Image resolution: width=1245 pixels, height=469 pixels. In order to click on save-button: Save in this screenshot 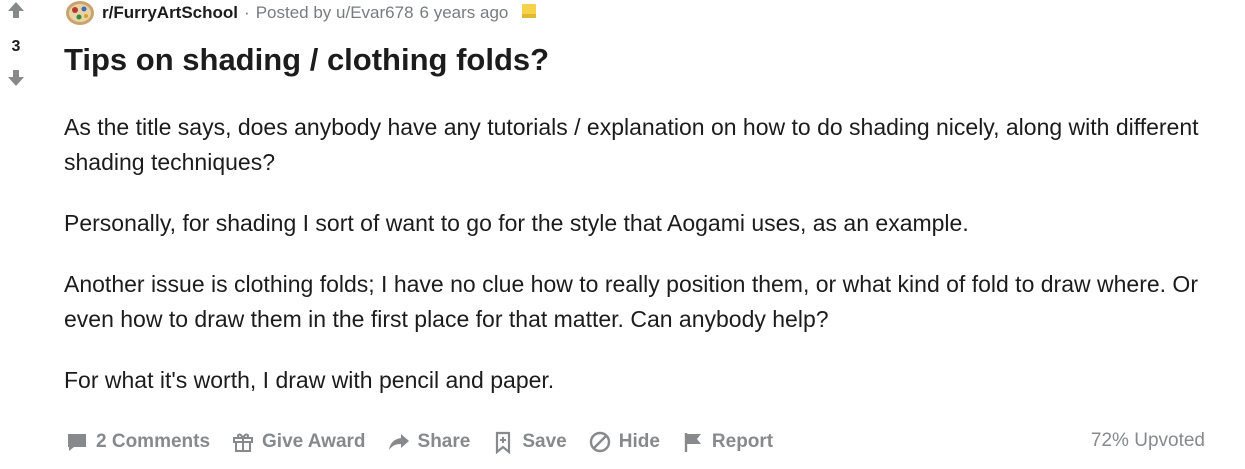, I will do `click(528, 442)`.